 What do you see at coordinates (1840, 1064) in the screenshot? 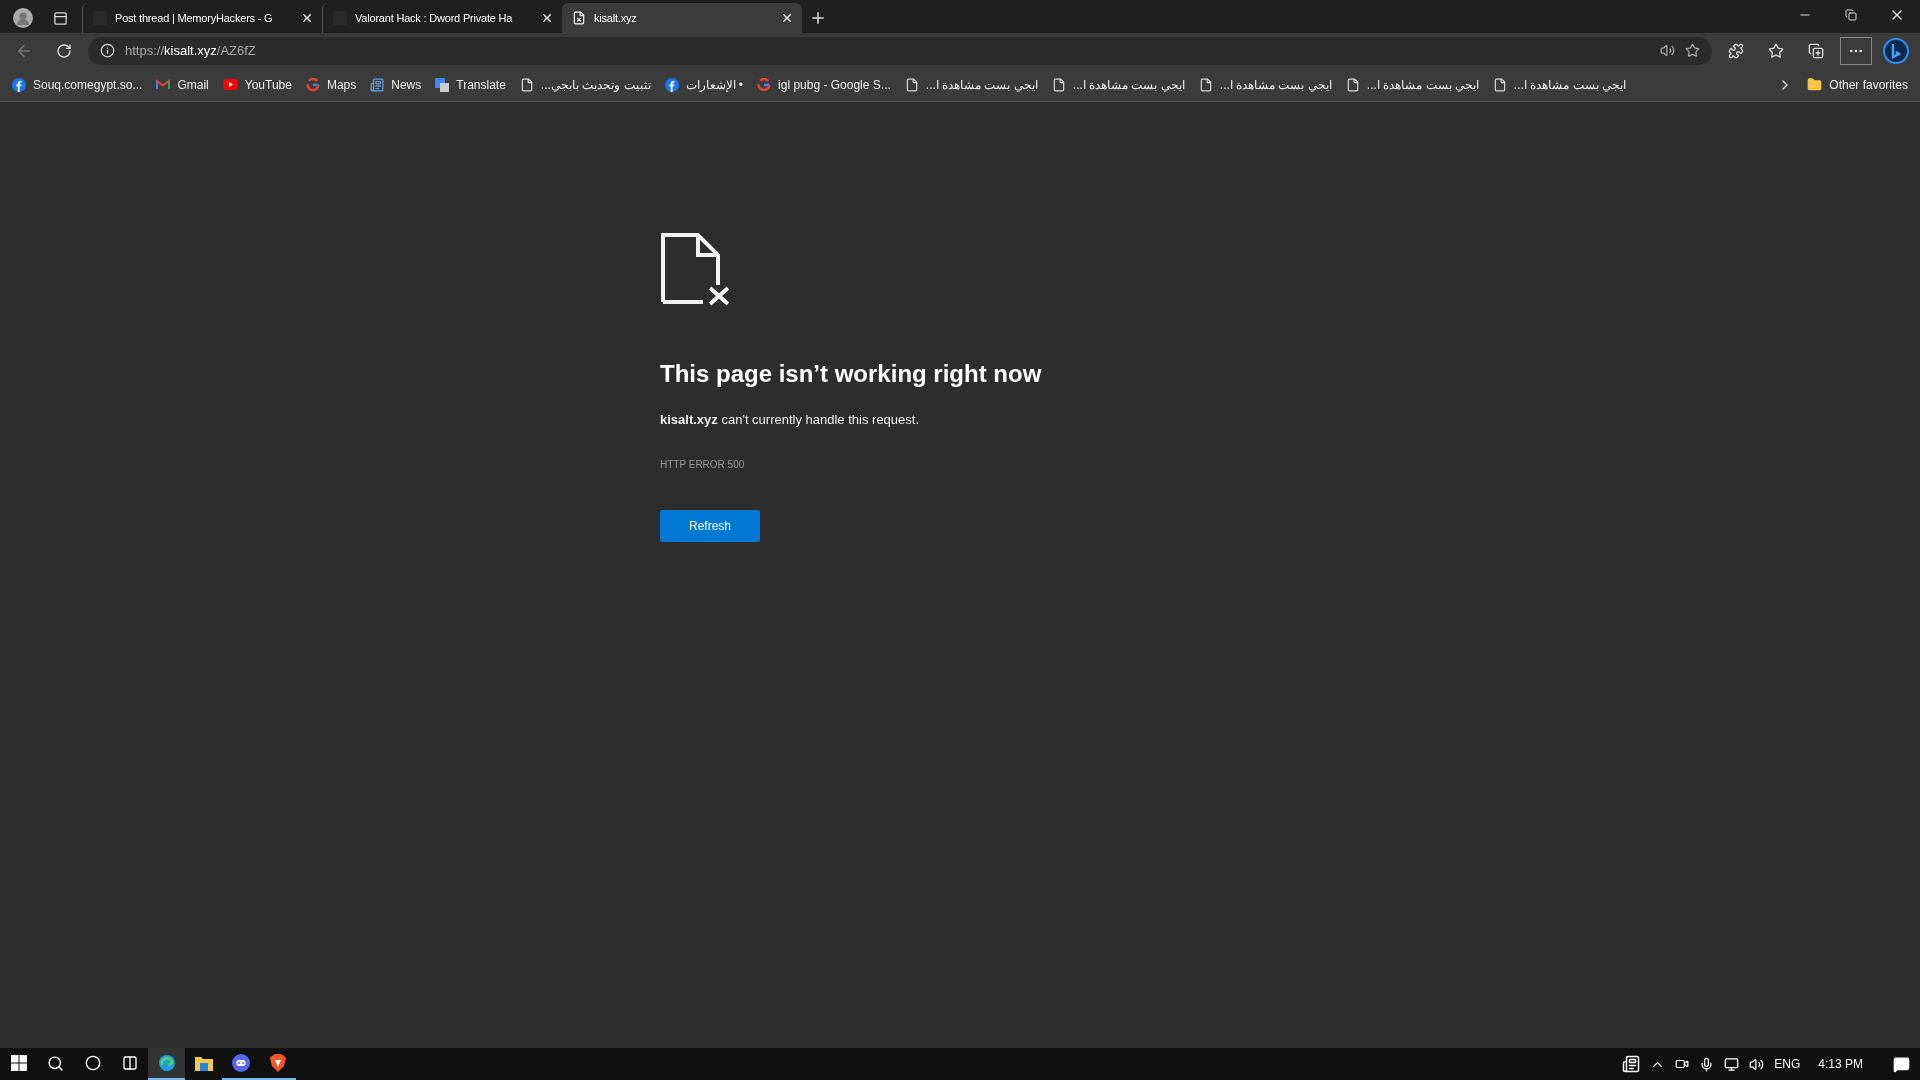
I see `clock: 4:13 PM` at bounding box center [1840, 1064].